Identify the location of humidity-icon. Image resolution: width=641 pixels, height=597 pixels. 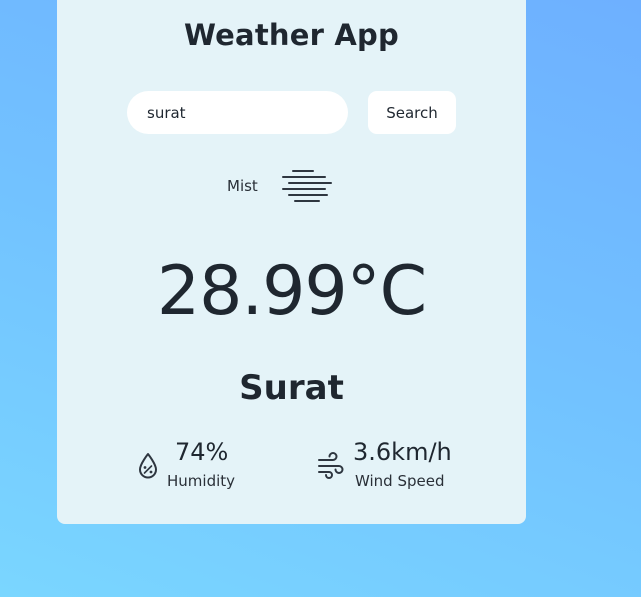
(148, 468).